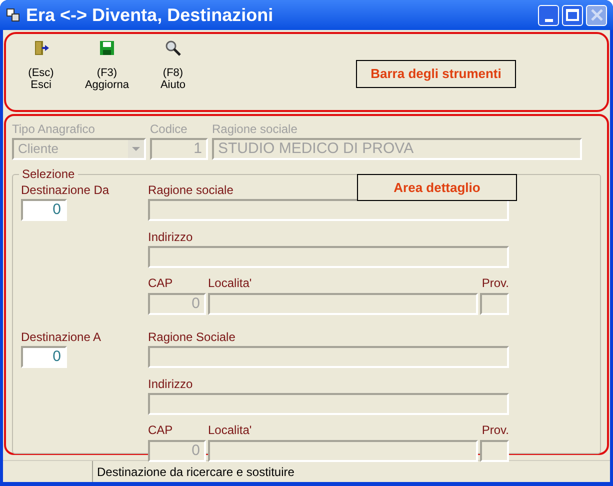 The width and height of the screenshot is (613, 486). What do you see at coordinates (107, 65) in the screenshot?
I see `toolbar-button: (F3) Aggiorna` at bounding box center [107, 65].